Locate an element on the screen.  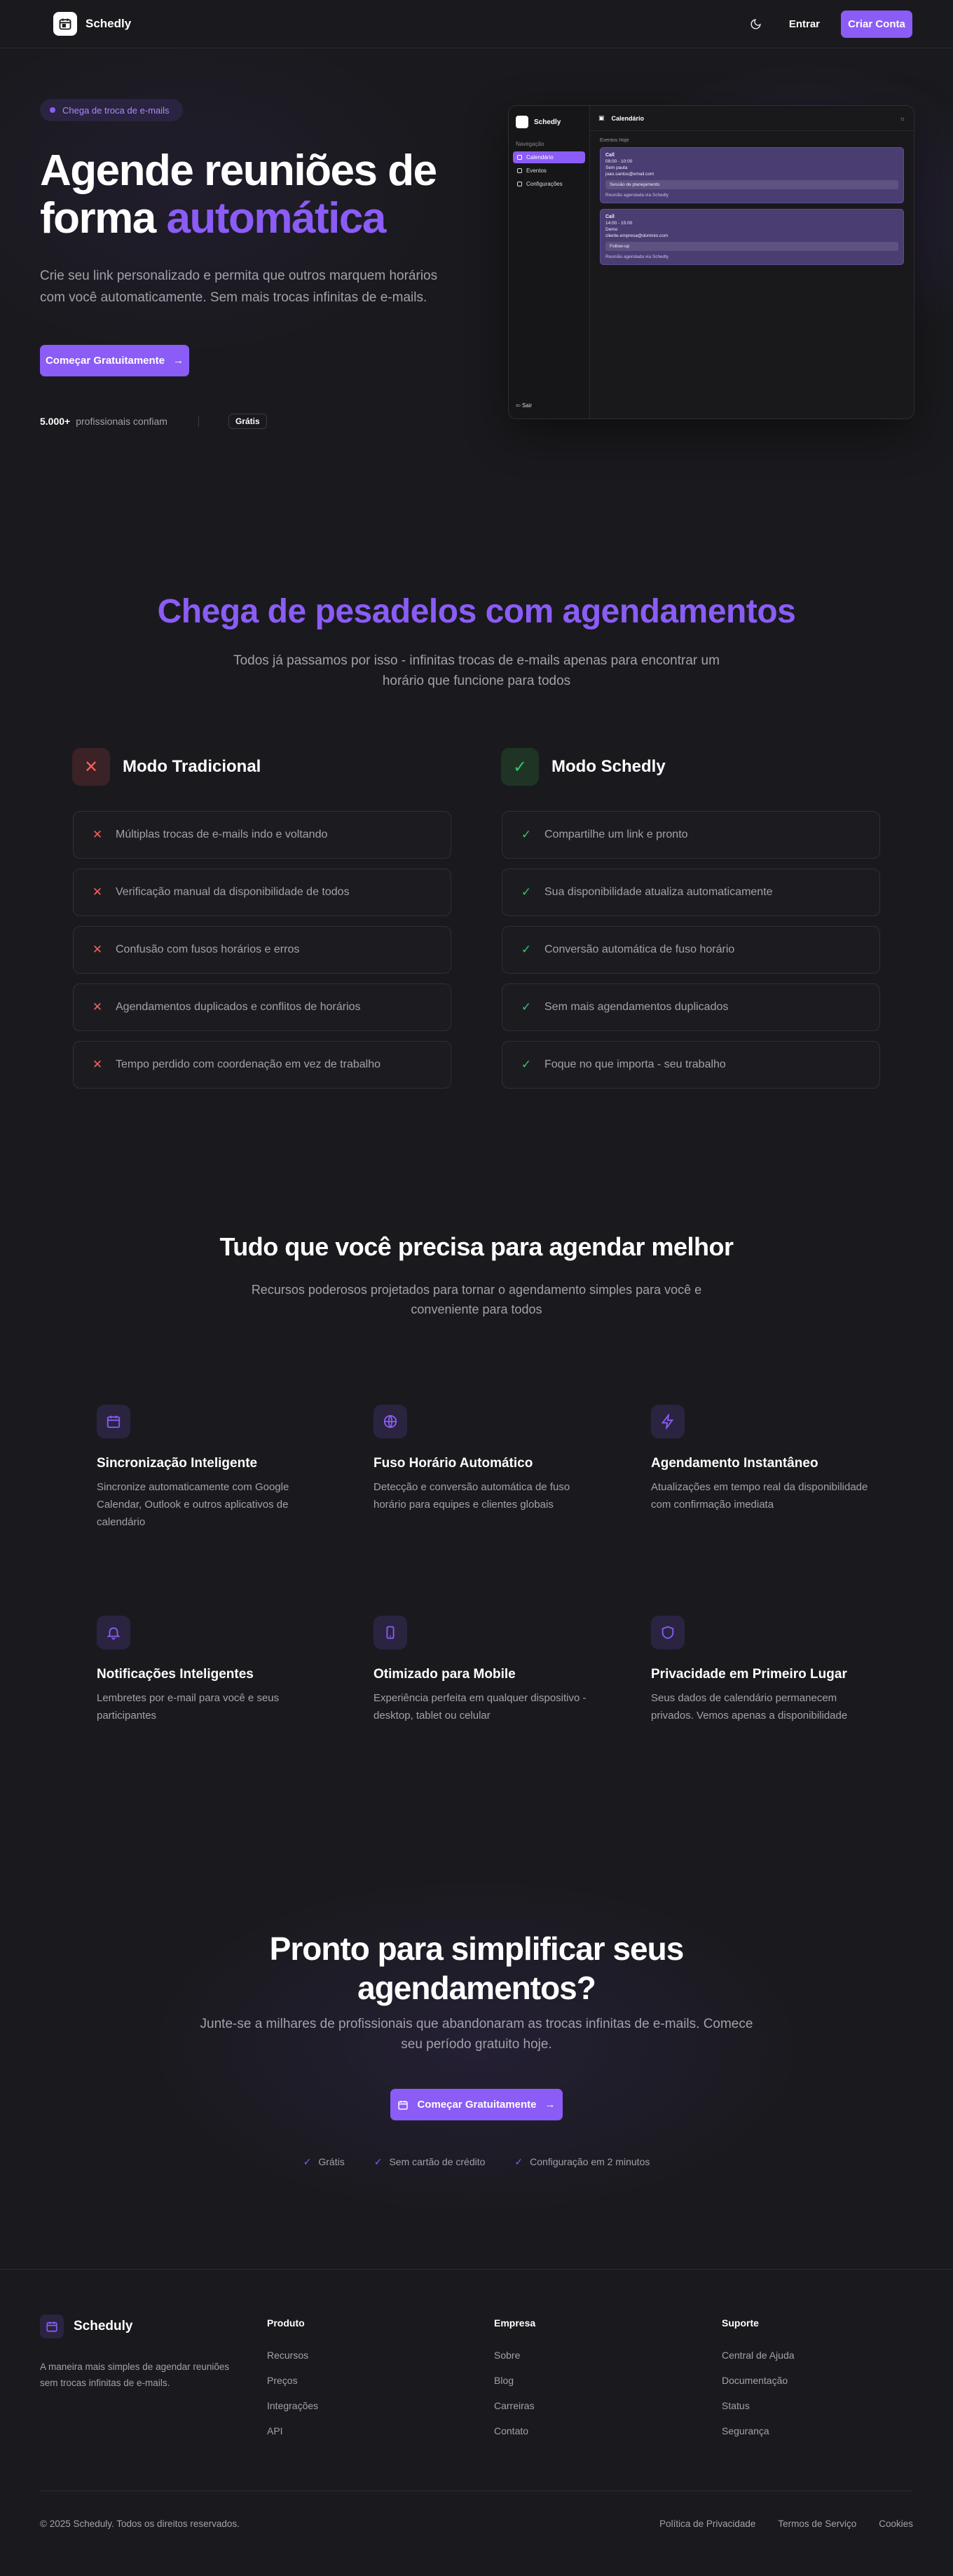
event-sub: Follow-up is located at coordinates (751, 246).